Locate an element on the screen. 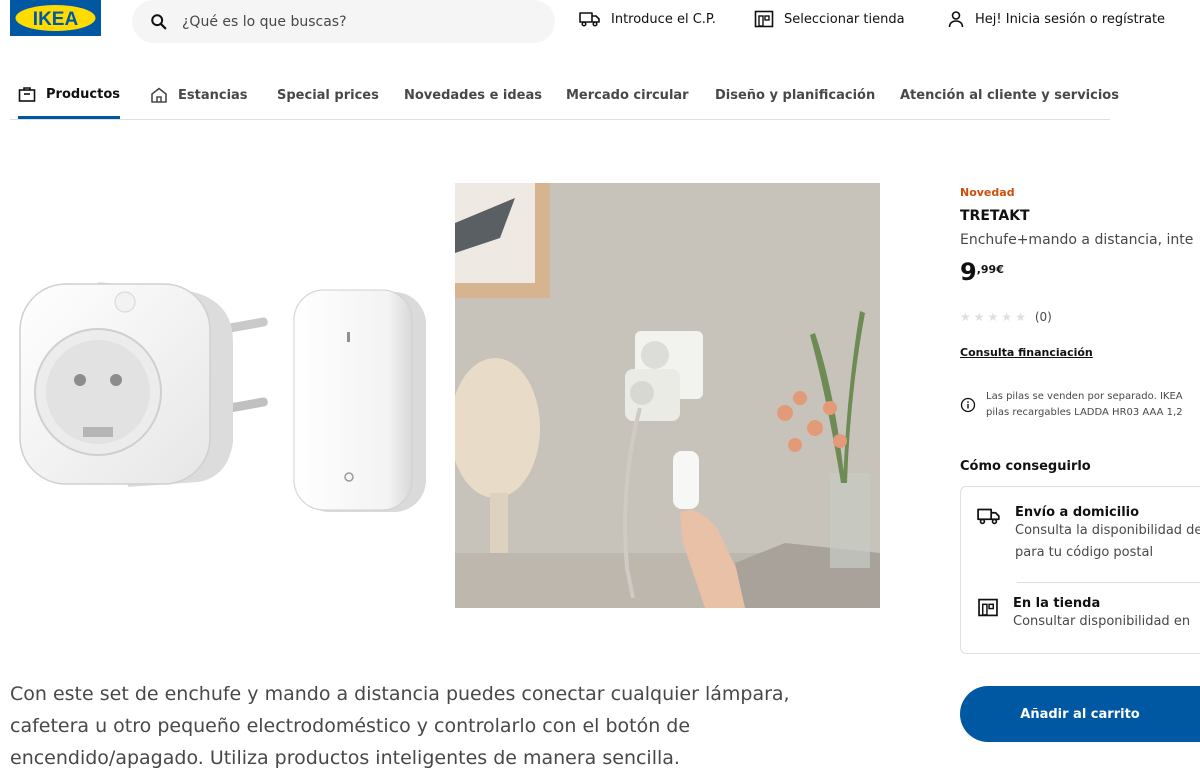 This screenshot has width=1200, height=774. nav-atencion: Atención al cliente y servicios is located at coordinates (1009, 95).